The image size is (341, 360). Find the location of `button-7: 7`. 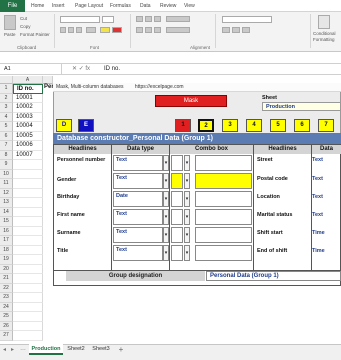

button-7: 7 is located at coordinates (326, 125).